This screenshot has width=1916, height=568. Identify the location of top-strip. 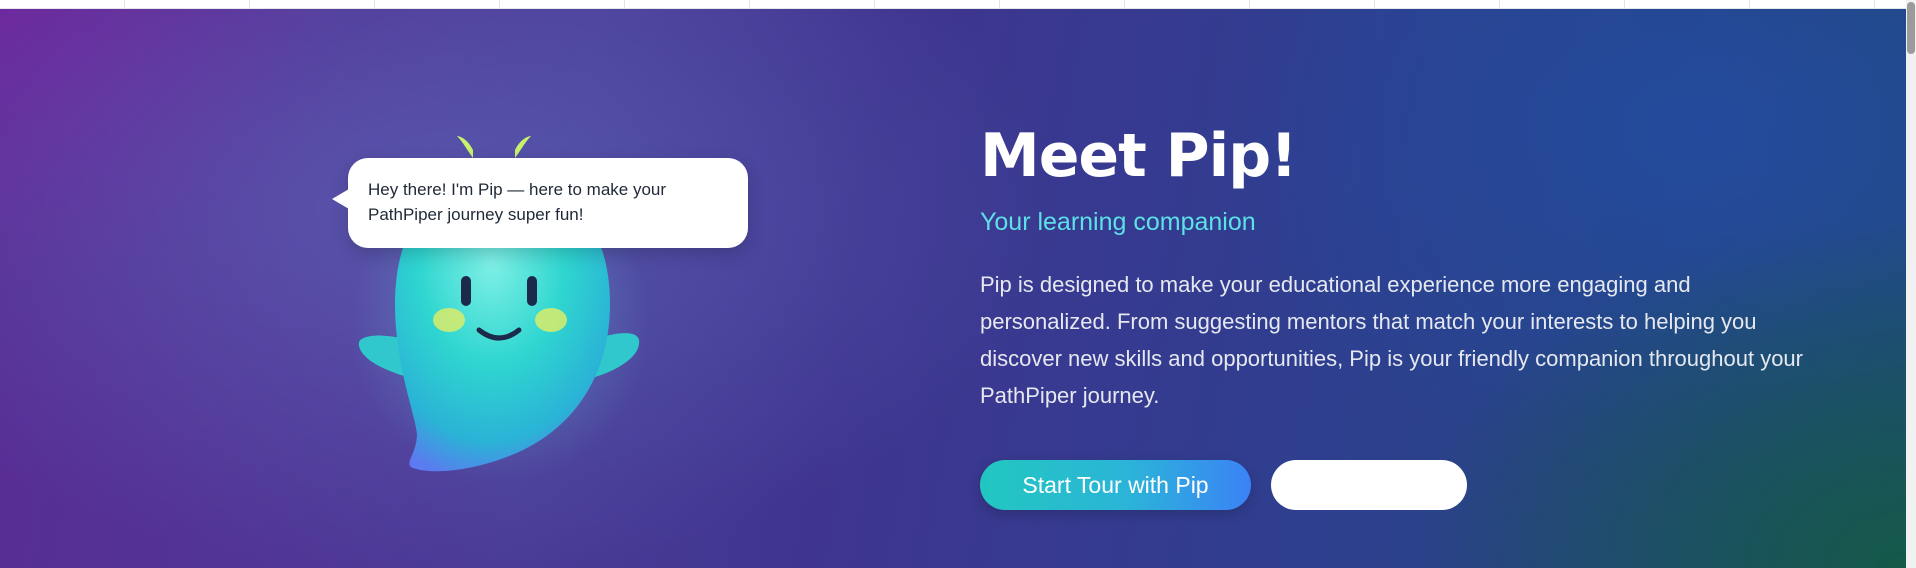
(953, 4).